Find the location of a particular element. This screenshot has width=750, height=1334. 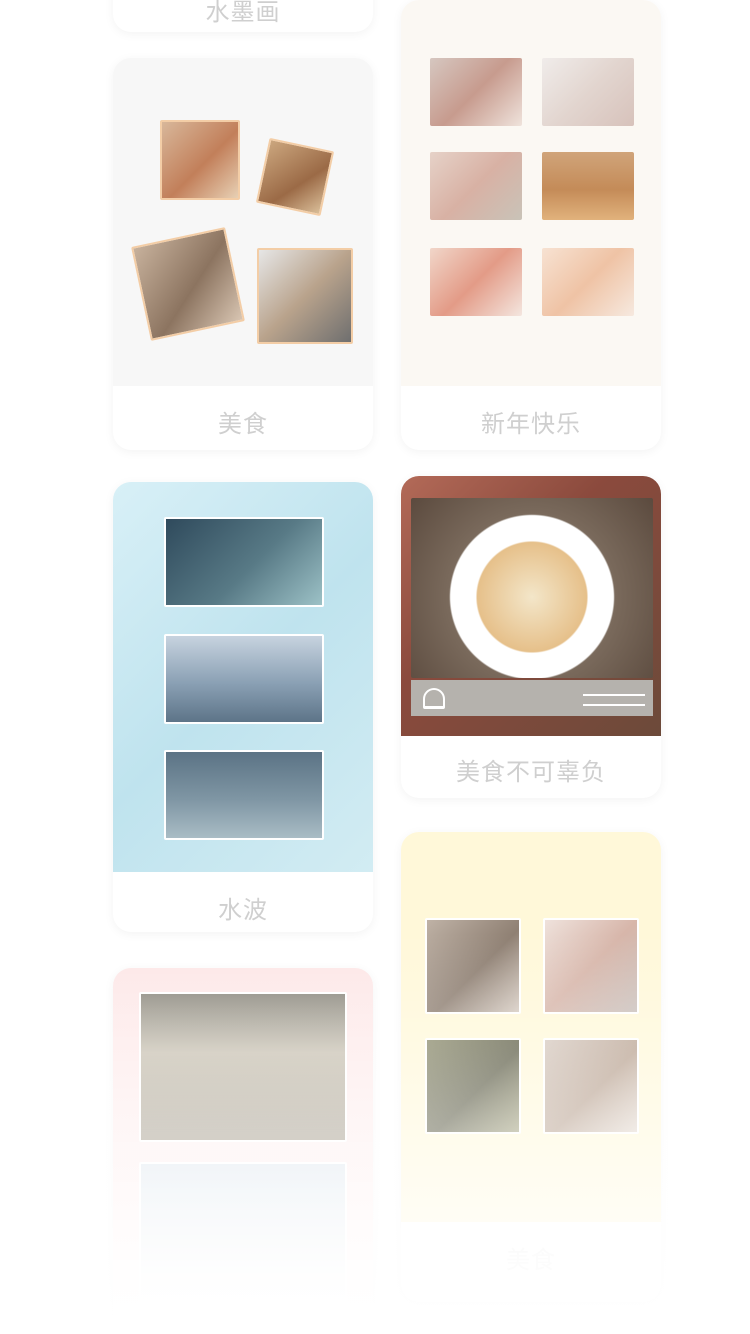

photo-storefront is located at coordinates (243, 1067).